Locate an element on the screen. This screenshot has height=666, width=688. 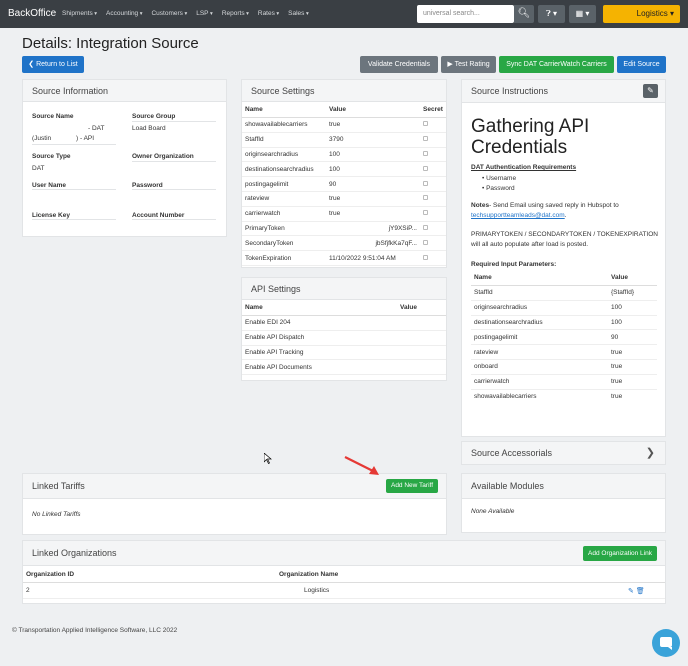
search-button: 🔍︎ is located at coordinates (524, 14).